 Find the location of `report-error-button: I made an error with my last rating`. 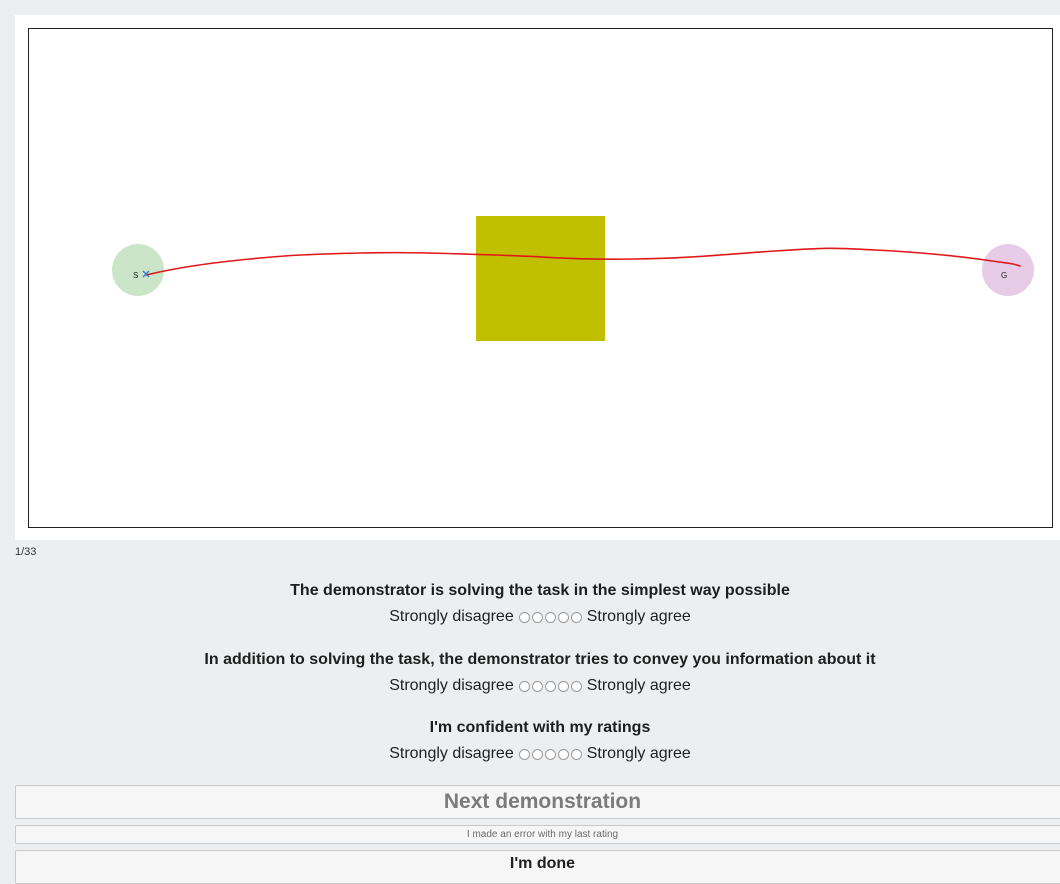

report-error-button: I made an error with my last rating is located at coordinates (537, 834).